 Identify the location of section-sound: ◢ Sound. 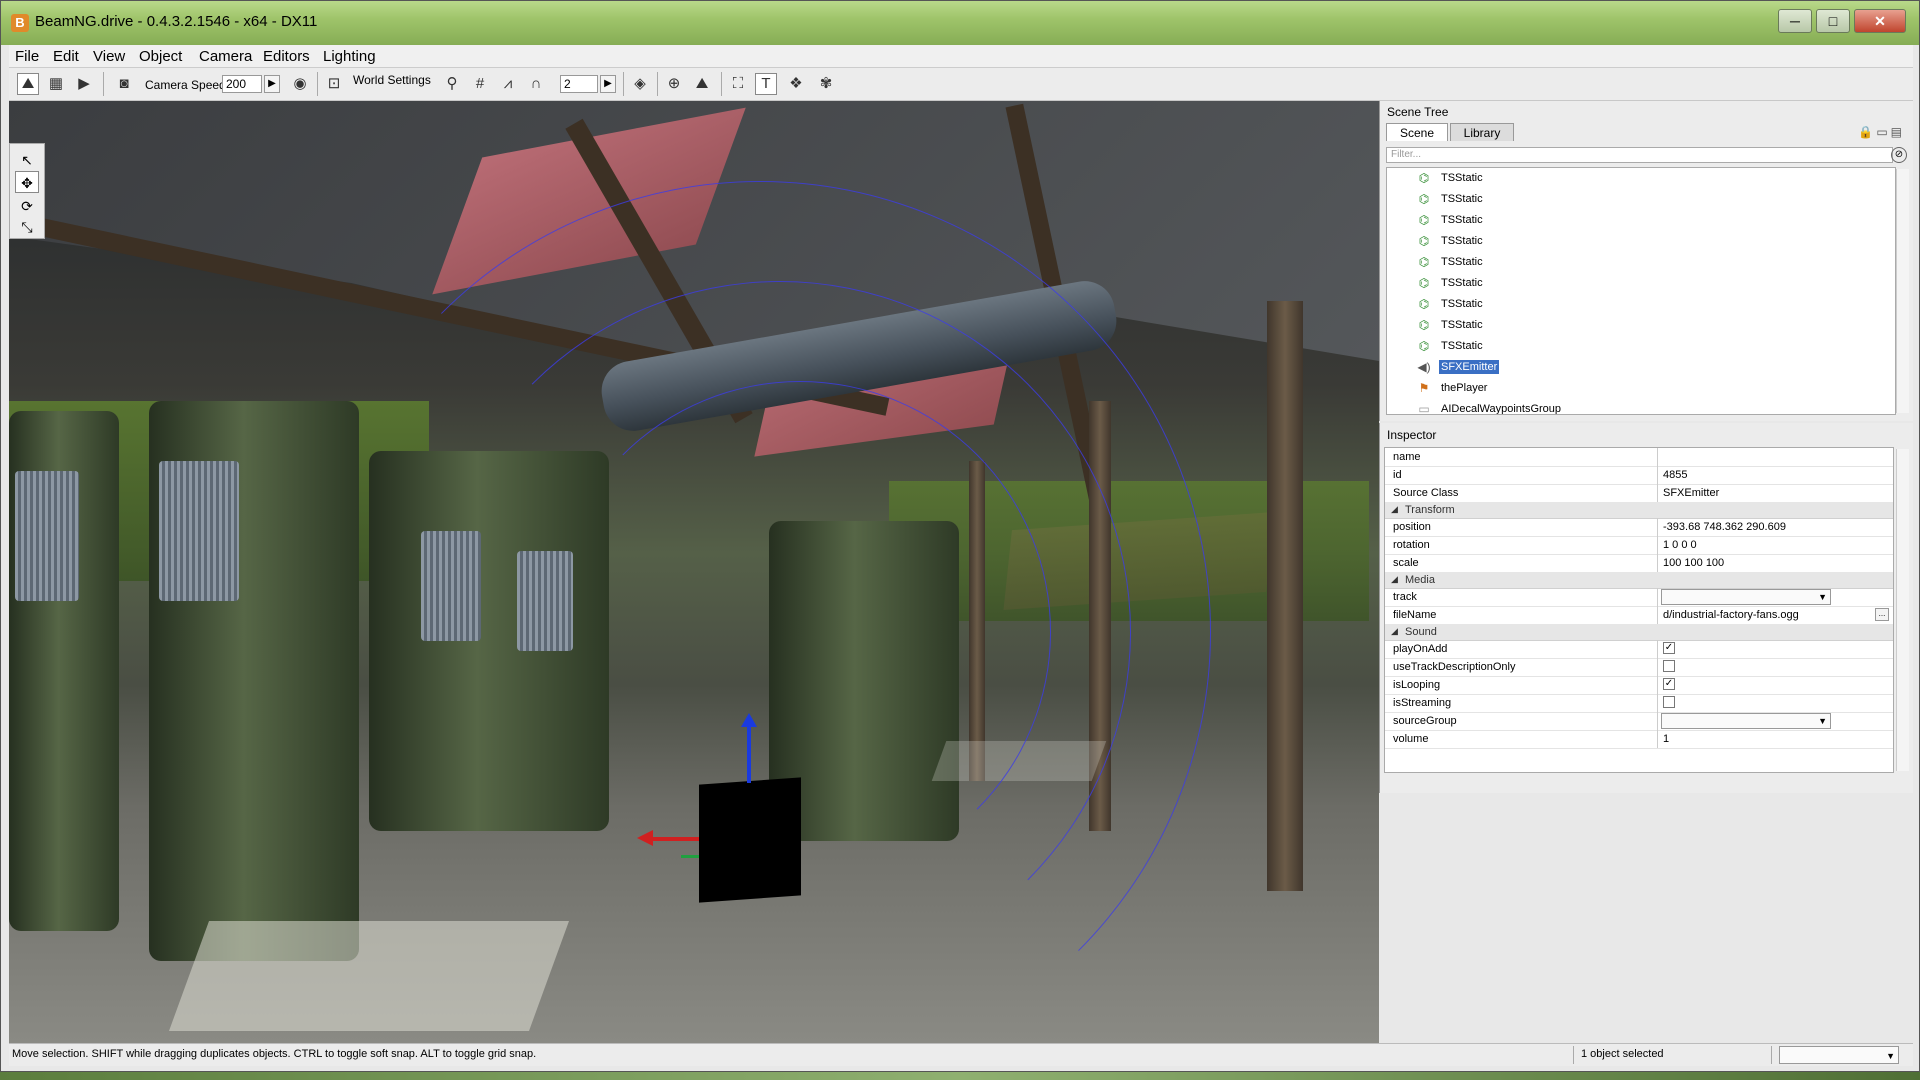
(1639, 632).